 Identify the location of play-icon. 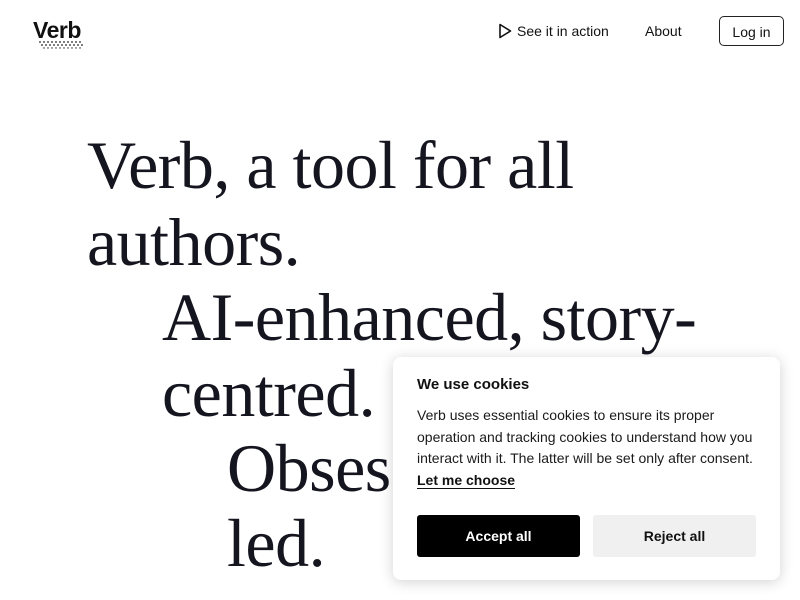
(505, 31).